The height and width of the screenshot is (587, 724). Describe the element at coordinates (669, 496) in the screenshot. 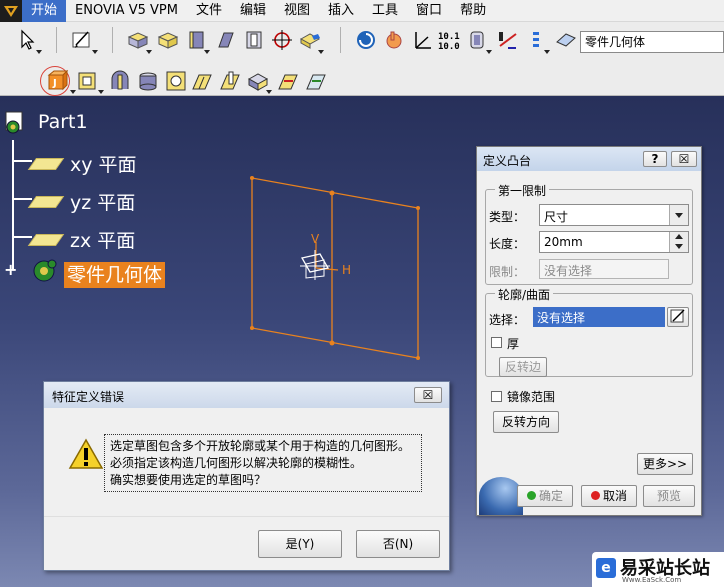

I see `preview-button: 预览` at that location.